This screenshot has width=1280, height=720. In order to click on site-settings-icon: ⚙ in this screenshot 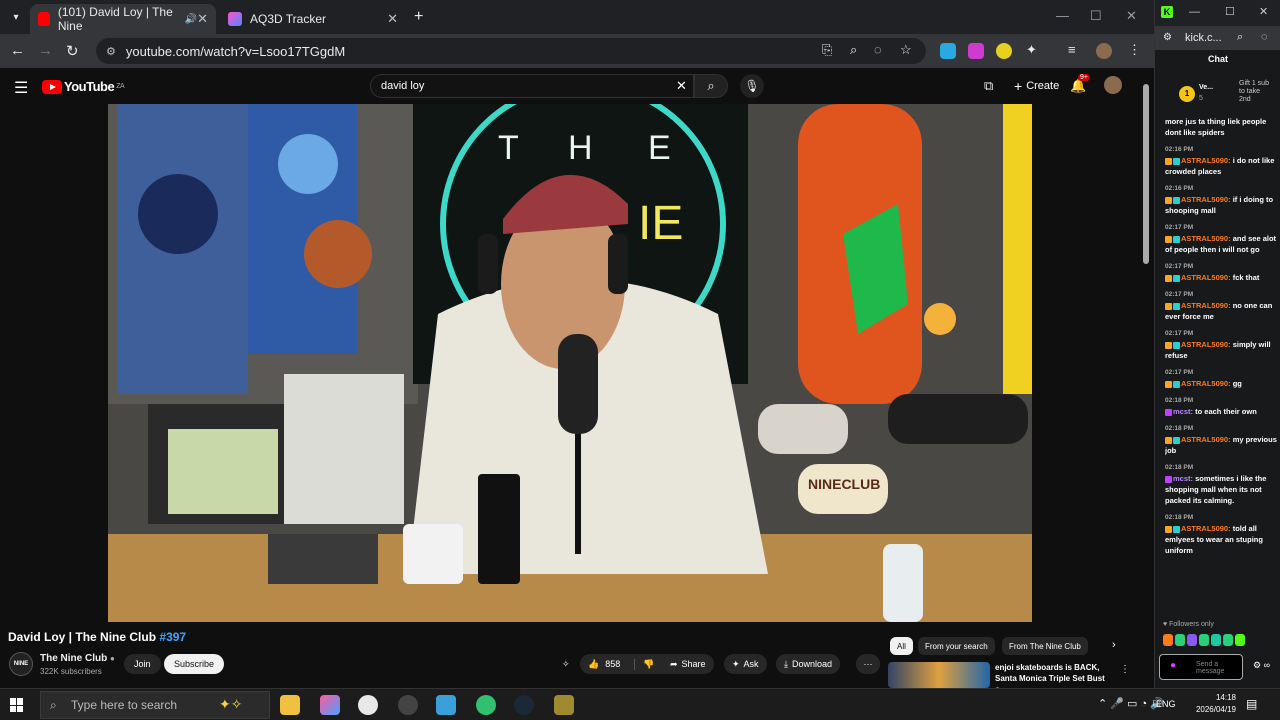, I will do `click(1167, 37)`.